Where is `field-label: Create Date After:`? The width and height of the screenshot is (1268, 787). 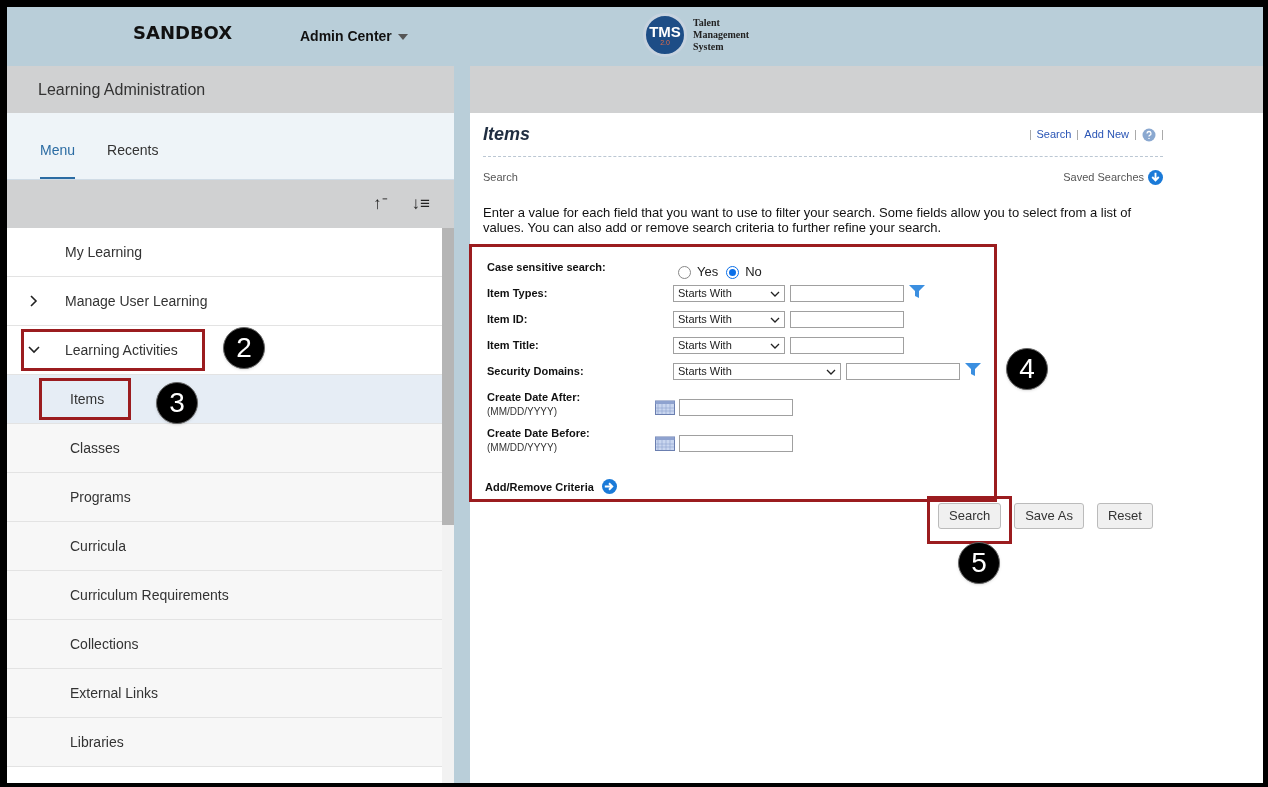 field-label: Create Date After: is located at coordinates (534, 397).